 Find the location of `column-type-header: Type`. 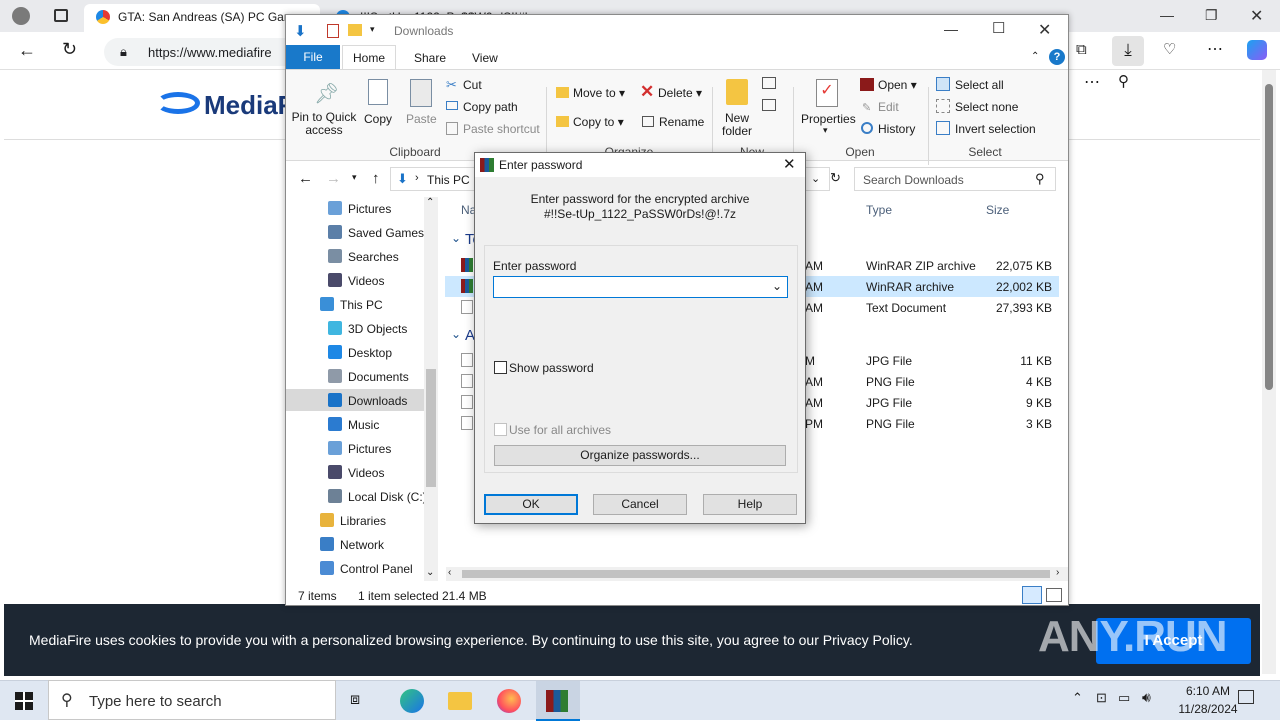

column-type-header: Type is located at coordinates (879, 210).